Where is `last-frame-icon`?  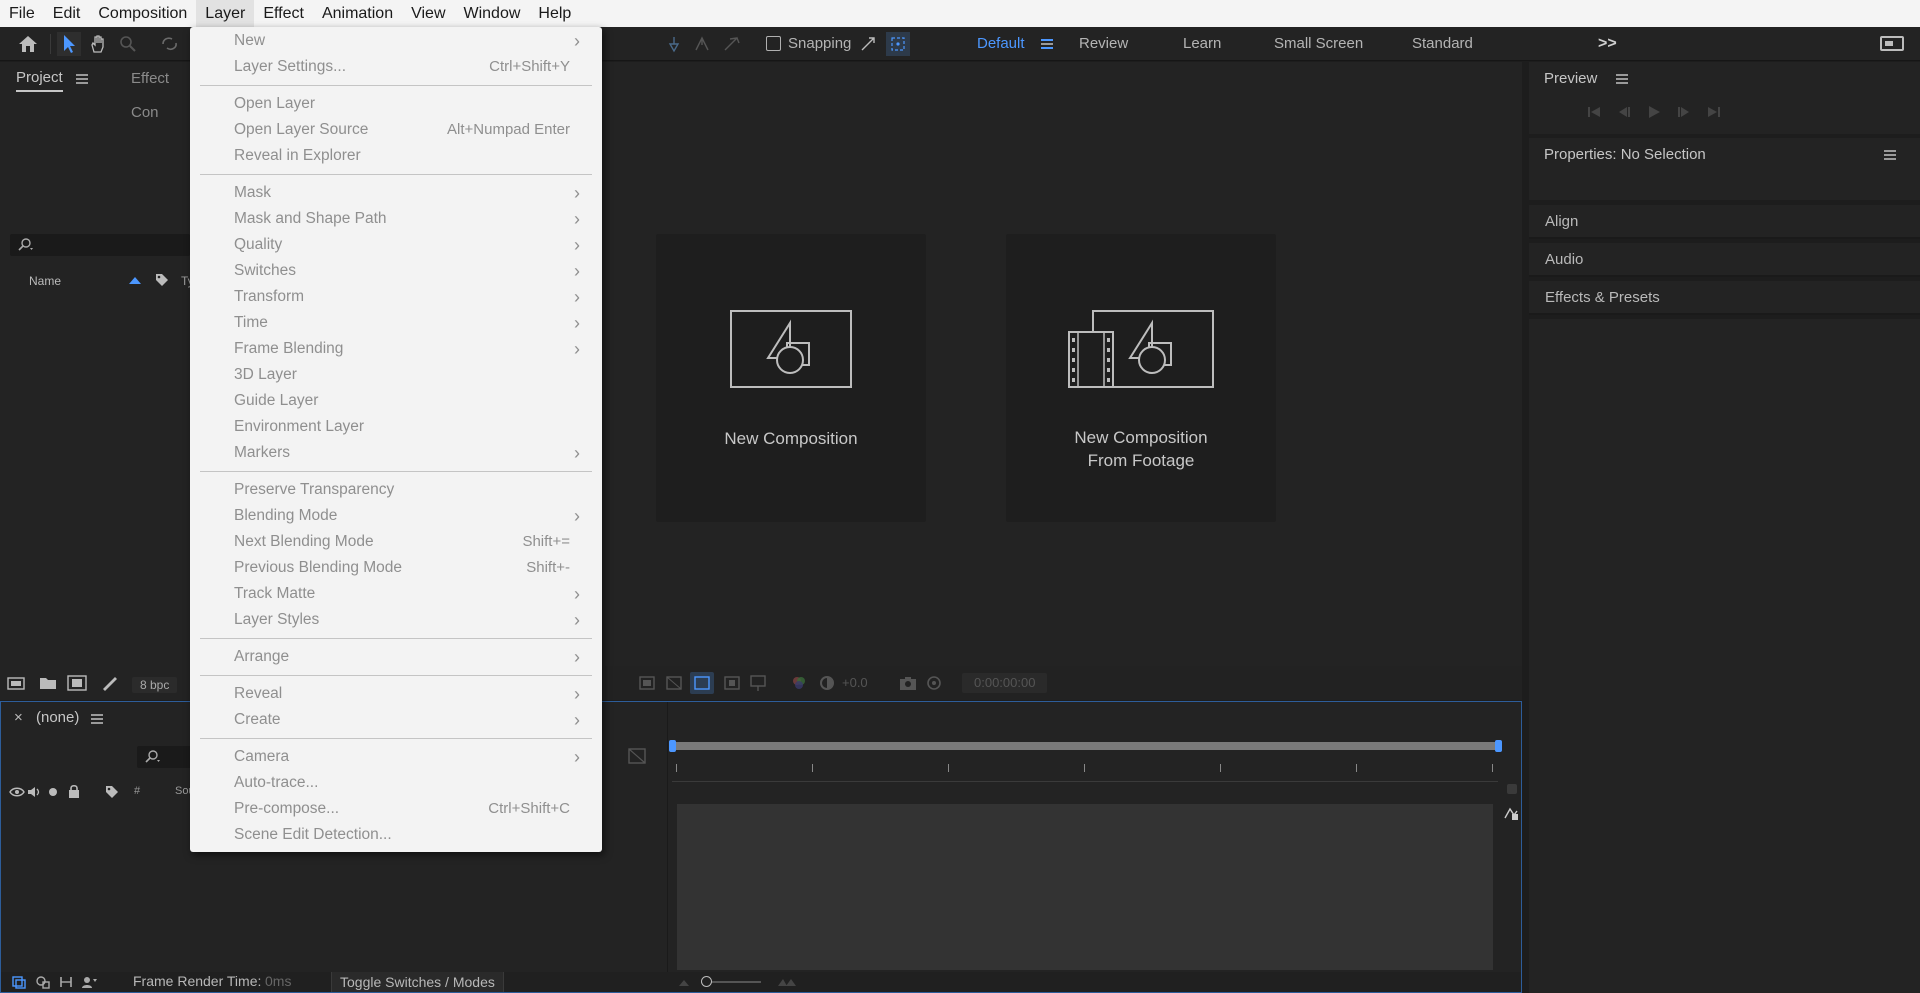 last-frame-icon is located at coordinates (1714, 112).